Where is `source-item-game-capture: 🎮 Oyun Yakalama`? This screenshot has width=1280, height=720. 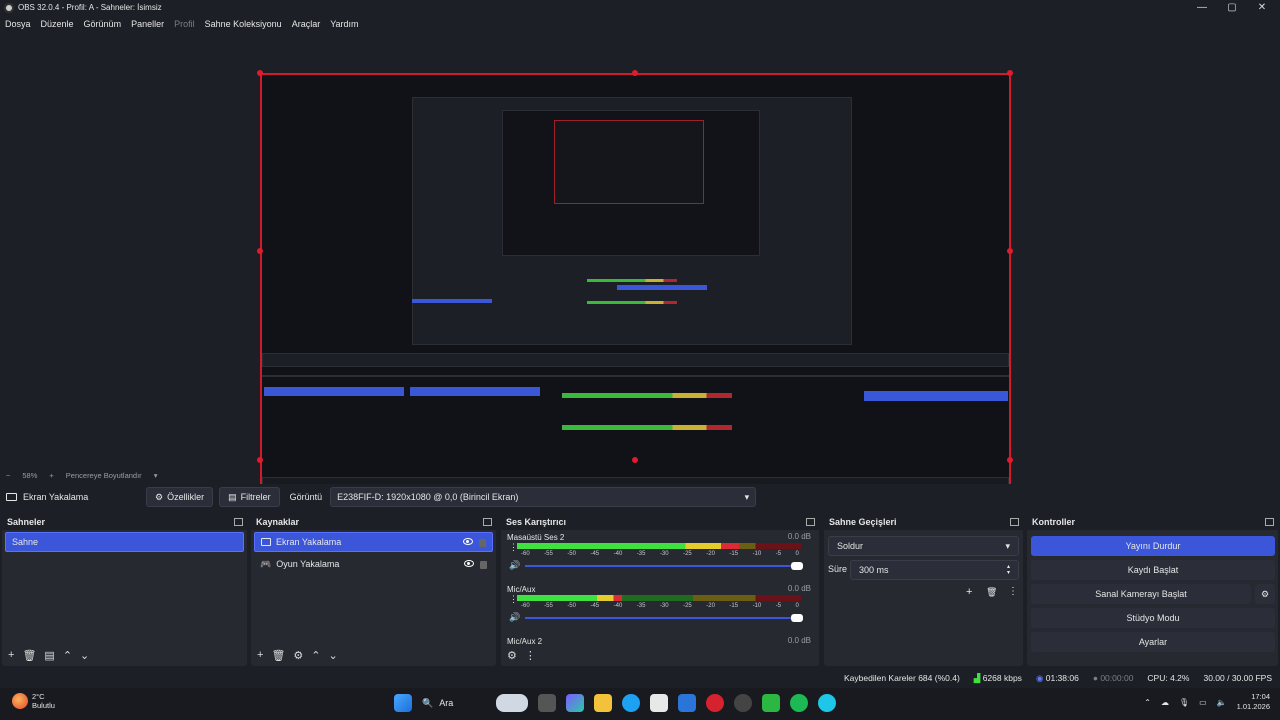
source-item-game-capture: 🎮 Oyun Yakalama is located at coordinates (373, 564).